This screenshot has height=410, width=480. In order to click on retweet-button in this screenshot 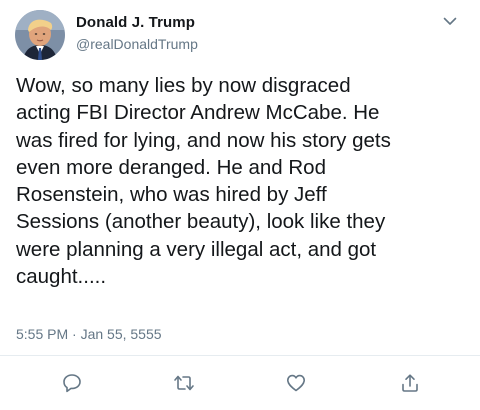, I will do `click(184, 385)`.